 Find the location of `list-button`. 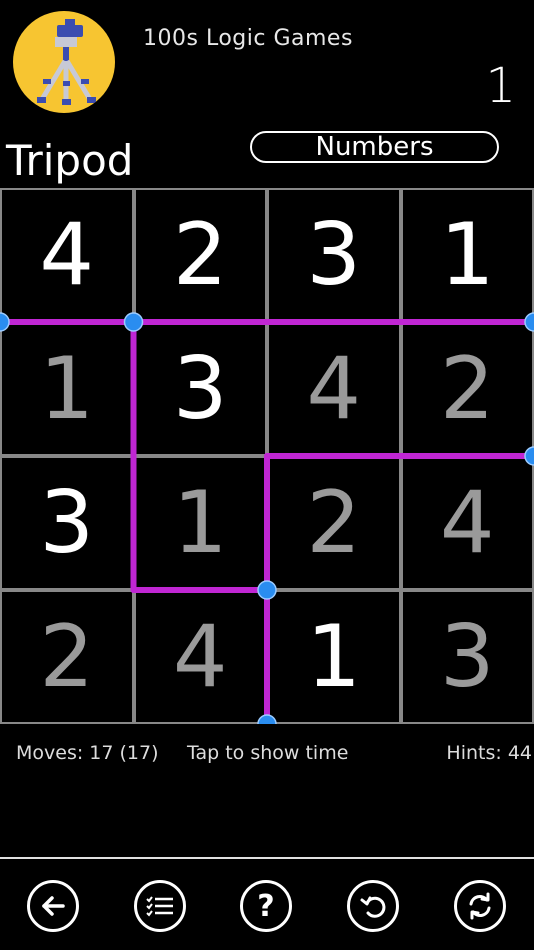

list-button is located at coordinates (160, 906).